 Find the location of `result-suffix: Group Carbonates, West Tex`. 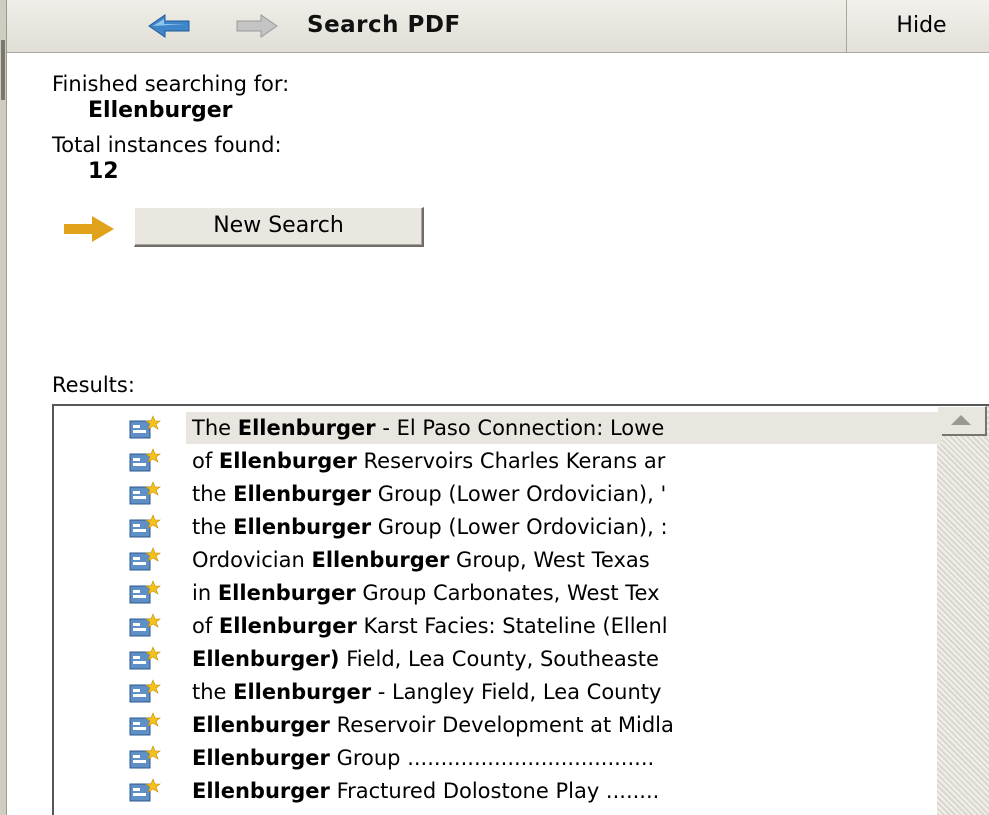

result-suffix: Group Carbonates, West Tex is located at coordinates (507, 593).